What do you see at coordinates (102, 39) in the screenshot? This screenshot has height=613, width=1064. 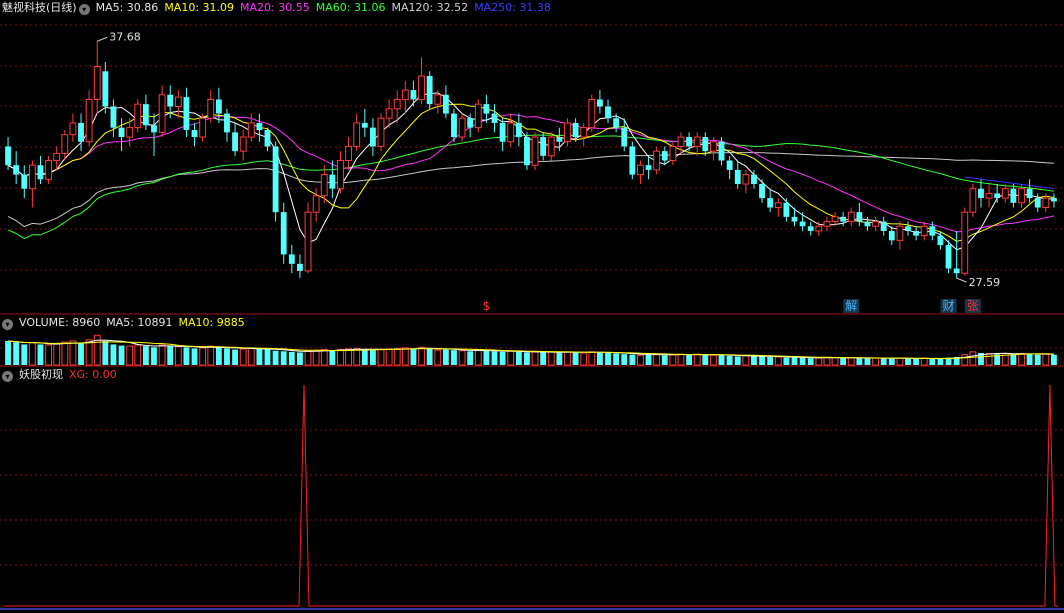 I see `high-pointer-line` at bounding box center [102, 39].